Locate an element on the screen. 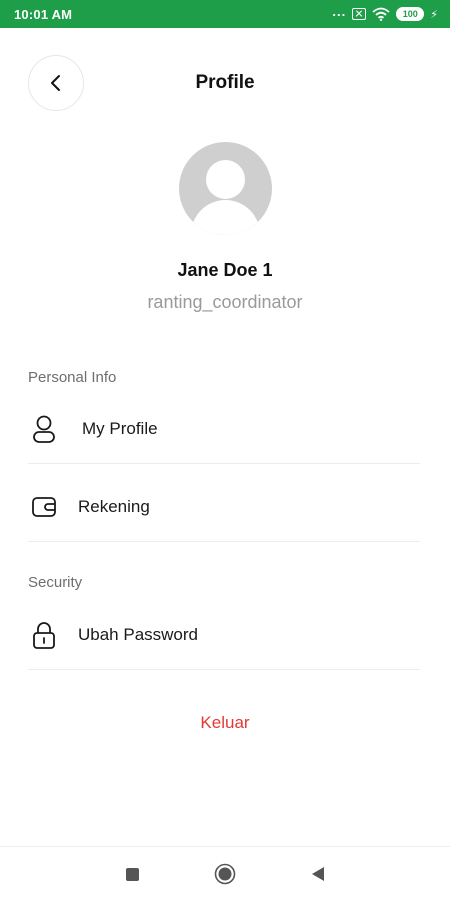 The image size is (450, 900). charging-bolt-icon: ⚡ is located at coordinates (434, 14).